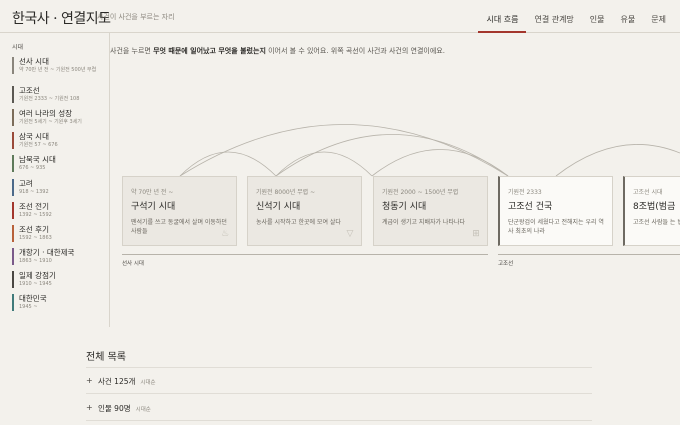 This screenshot has width=680, height=425. I want to click on sidebar-item-range: 676 ~ 935, so click(32, 168).